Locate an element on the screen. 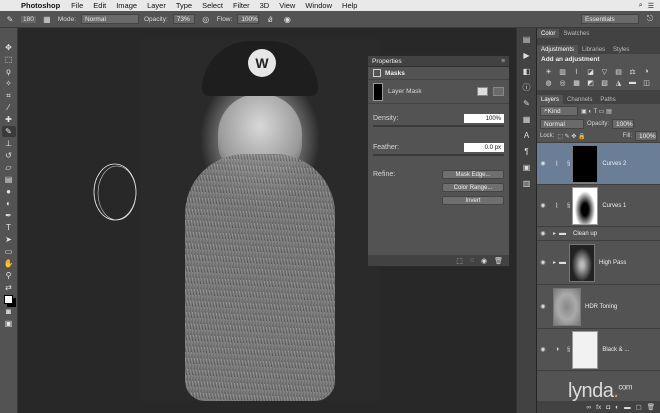  tab-libraries: Libraries is located at coordinates (593, 49).